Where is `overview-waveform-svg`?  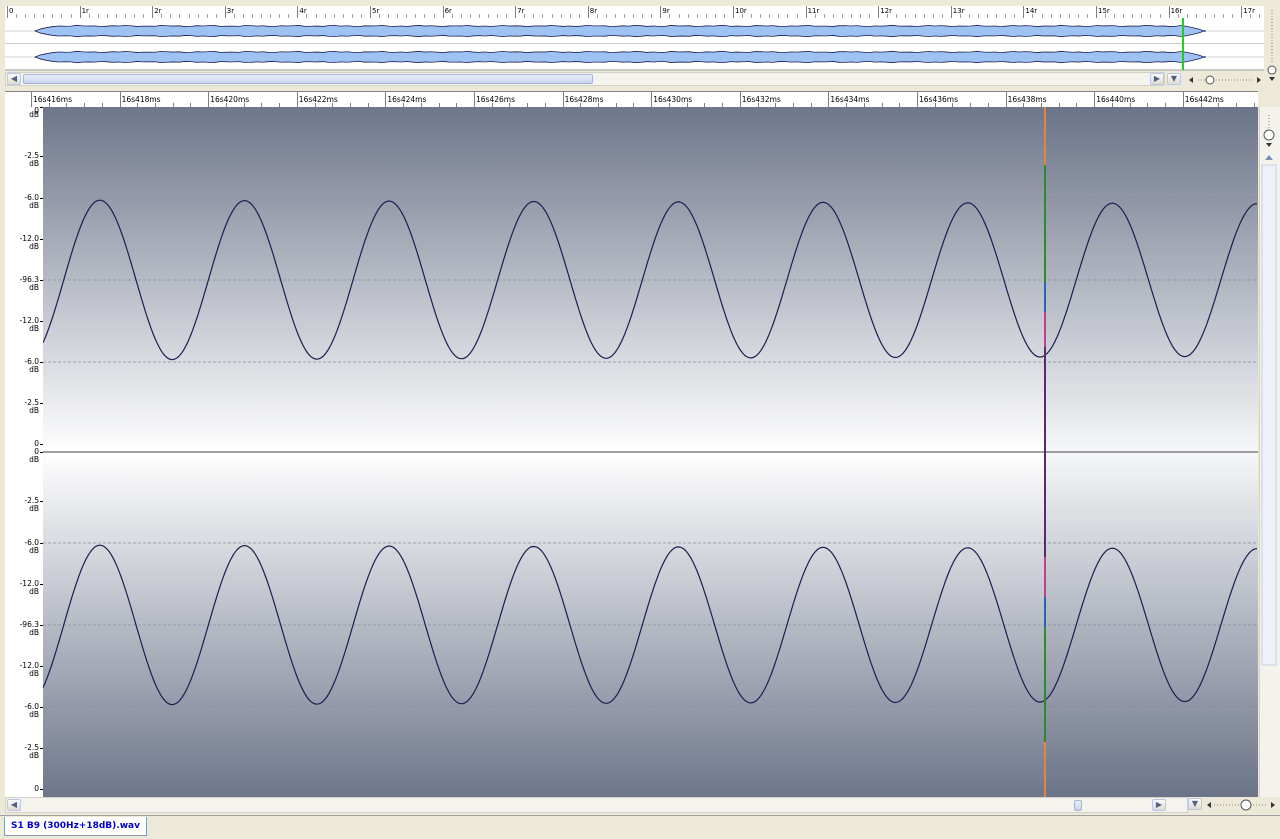 overview-waveform-svg is located at coordinates (634, 44).